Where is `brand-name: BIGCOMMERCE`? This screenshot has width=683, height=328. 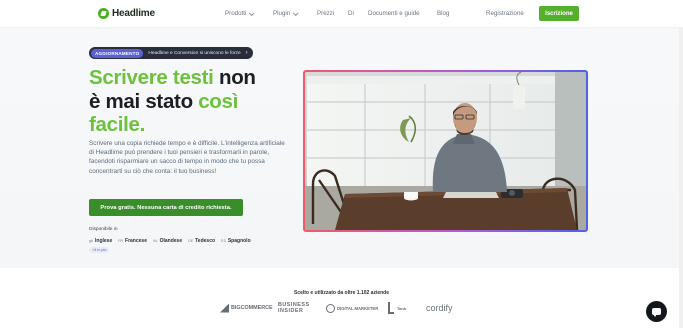 brand-name: BIGCOMMERCE is located at coordinates (252, 308).